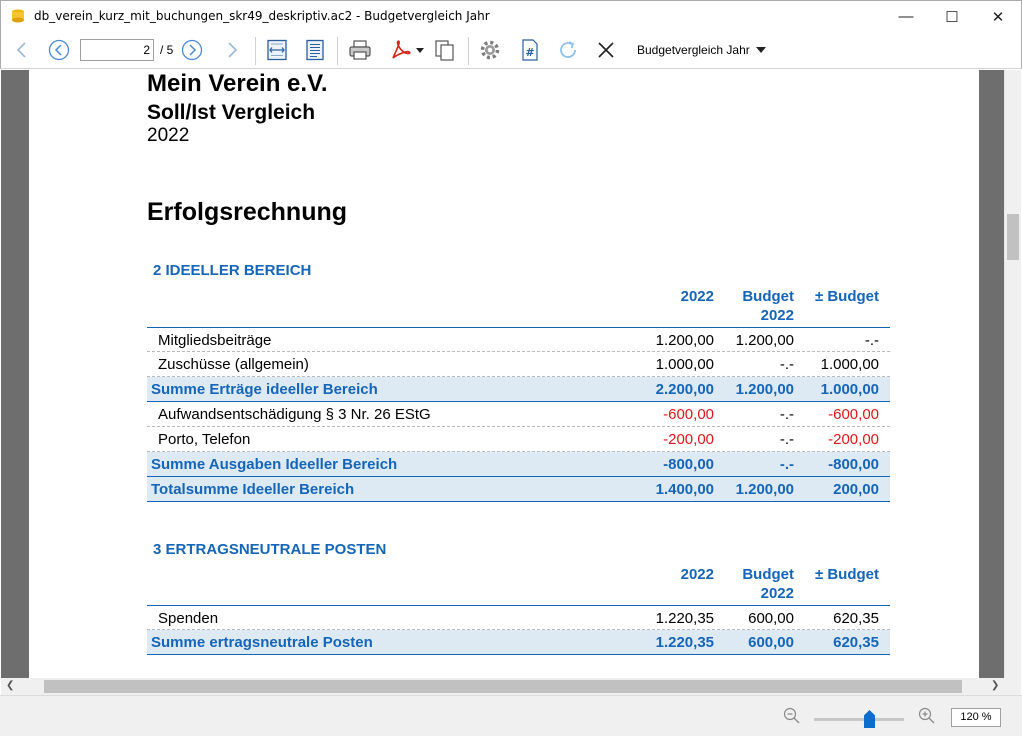  I want to click on row-label: Spenden, so click(188, 618).